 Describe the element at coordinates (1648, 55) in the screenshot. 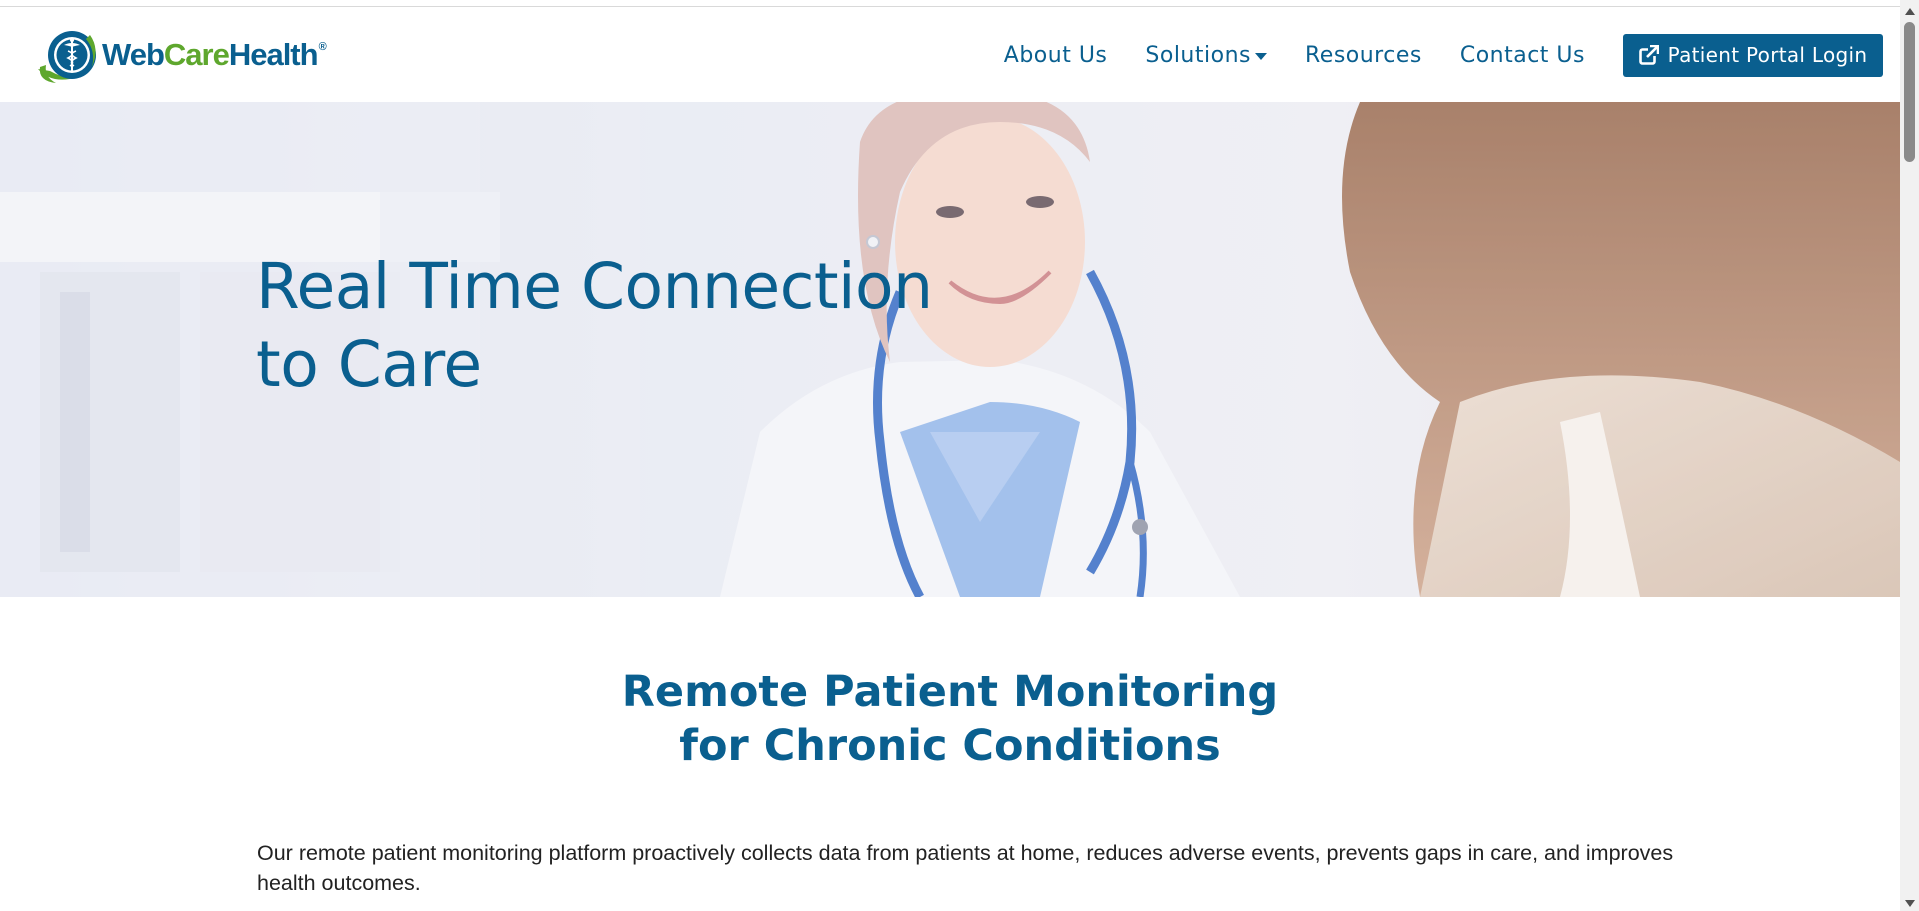

I see `external-link-icon` at that location.